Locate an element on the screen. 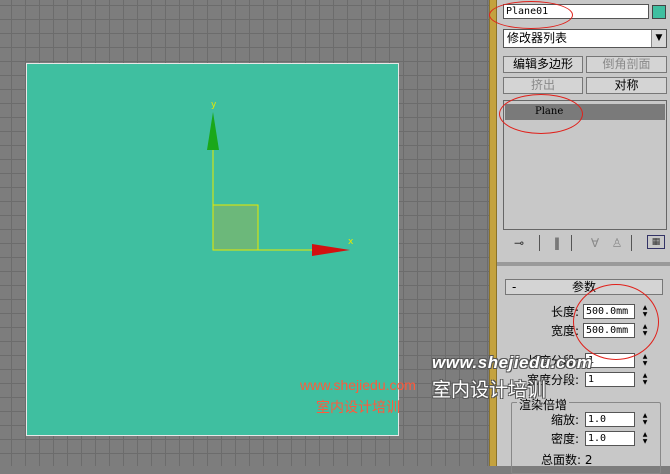 The width and height of the screenshot is (670, 474). density-field: 1.0 is located at coordinates (610, 438).